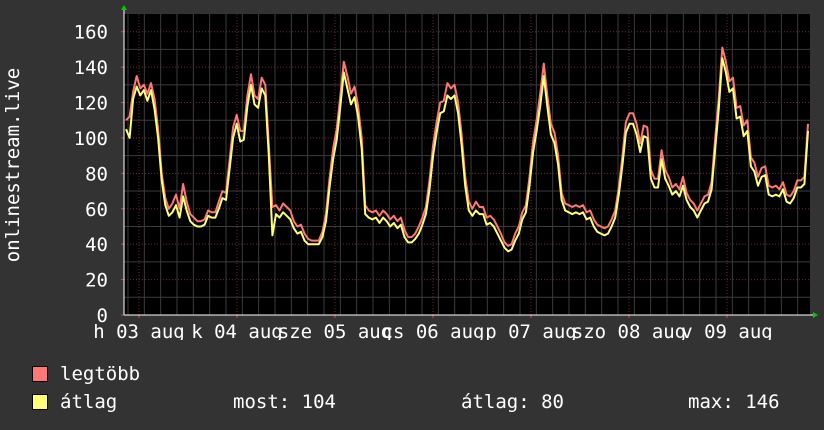 This screenshot has width=824, height=430. Describe the element at coordinates (96, 281) in the screenshot. I see `y-tick-label: 20` at that location.